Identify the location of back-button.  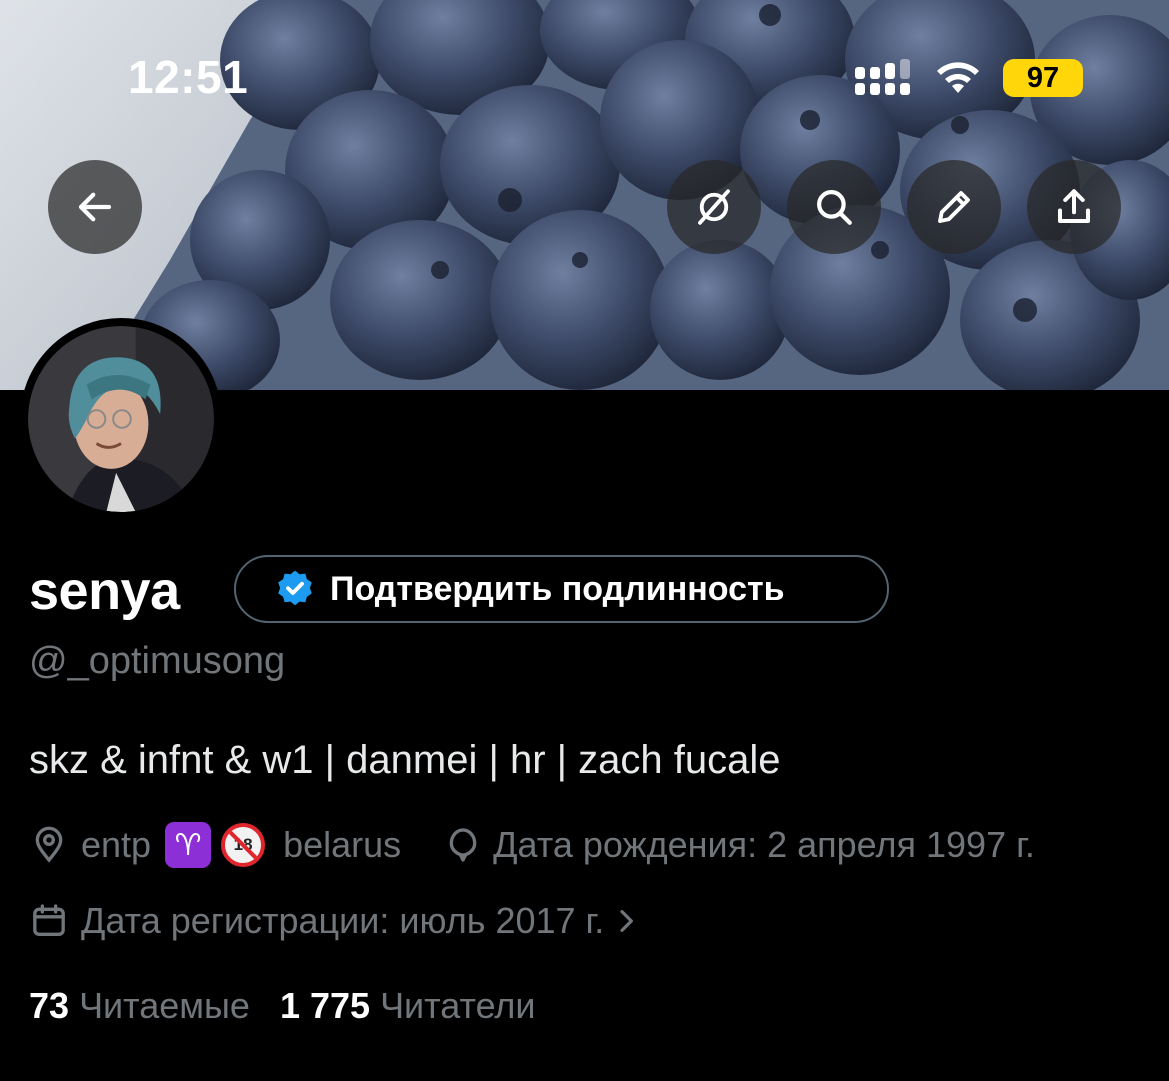
(95, 207).